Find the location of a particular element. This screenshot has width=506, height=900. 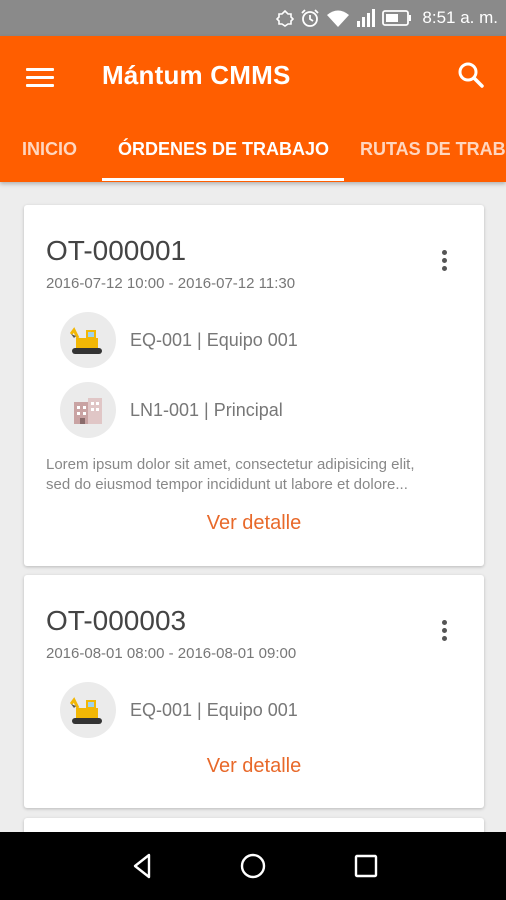

tab-ordenes-de-trabajo: ÓRDENES DE TRABAJO is located at coordinates (223, 152).